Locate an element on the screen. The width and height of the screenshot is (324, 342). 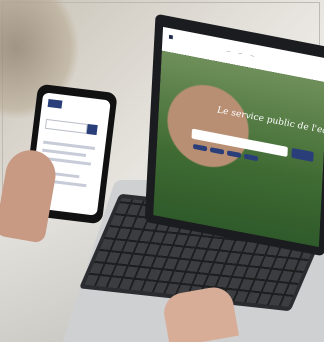
site-logo: ■ is located at coordinates (171, 37).